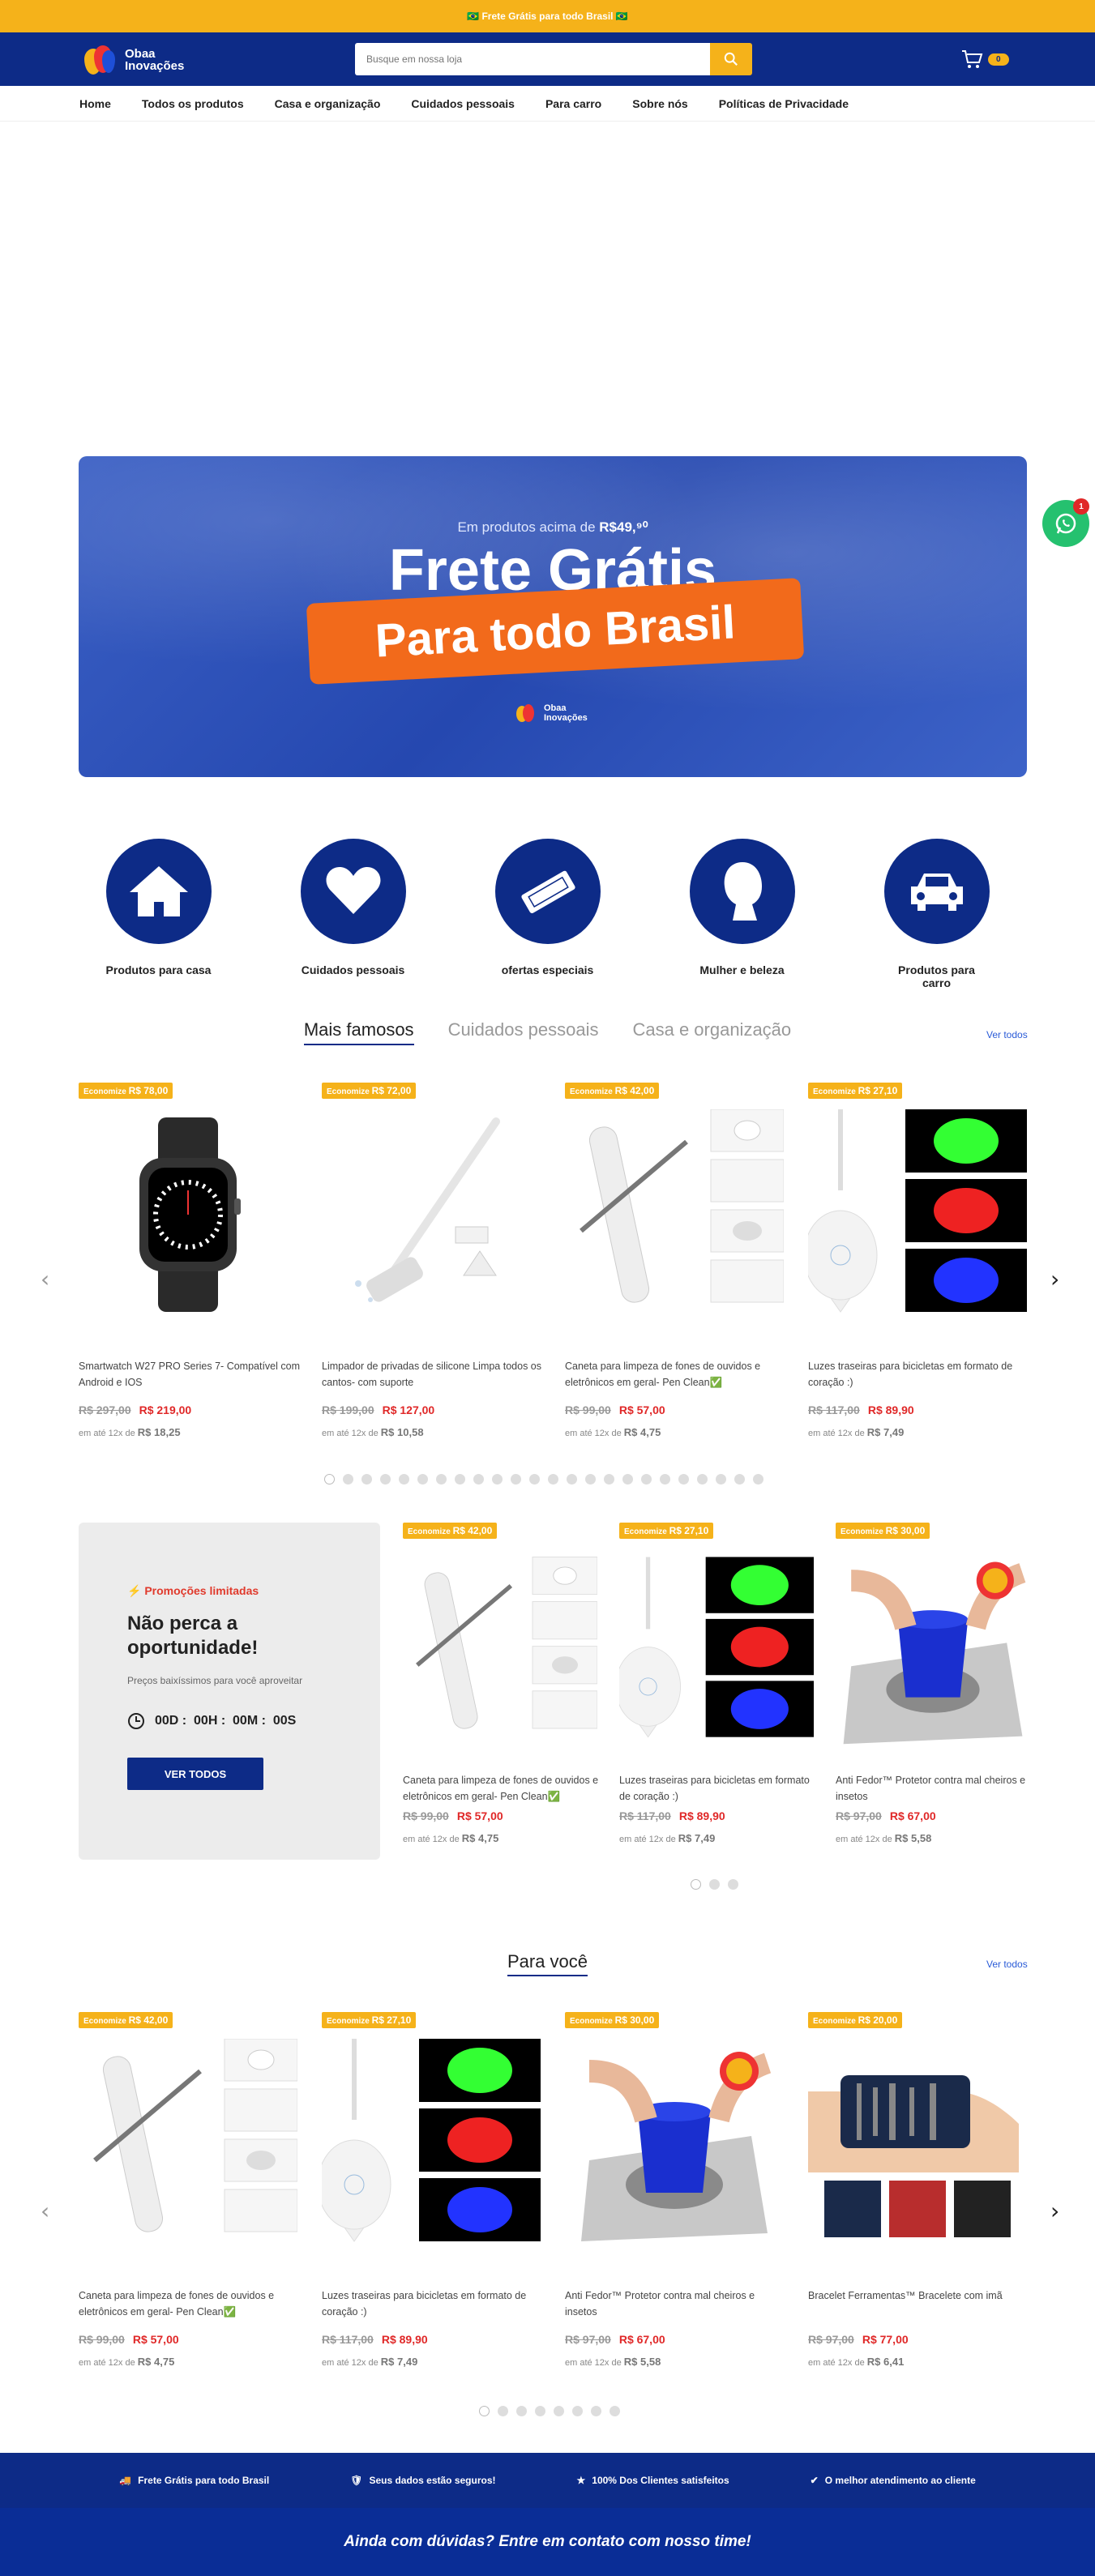 This screenshot has width=1095, height=2576. What do you see at coordinates (1065, 522) in the screenshot?
I see `whatsapp-button: 1` at bounding box center [1065, 522].